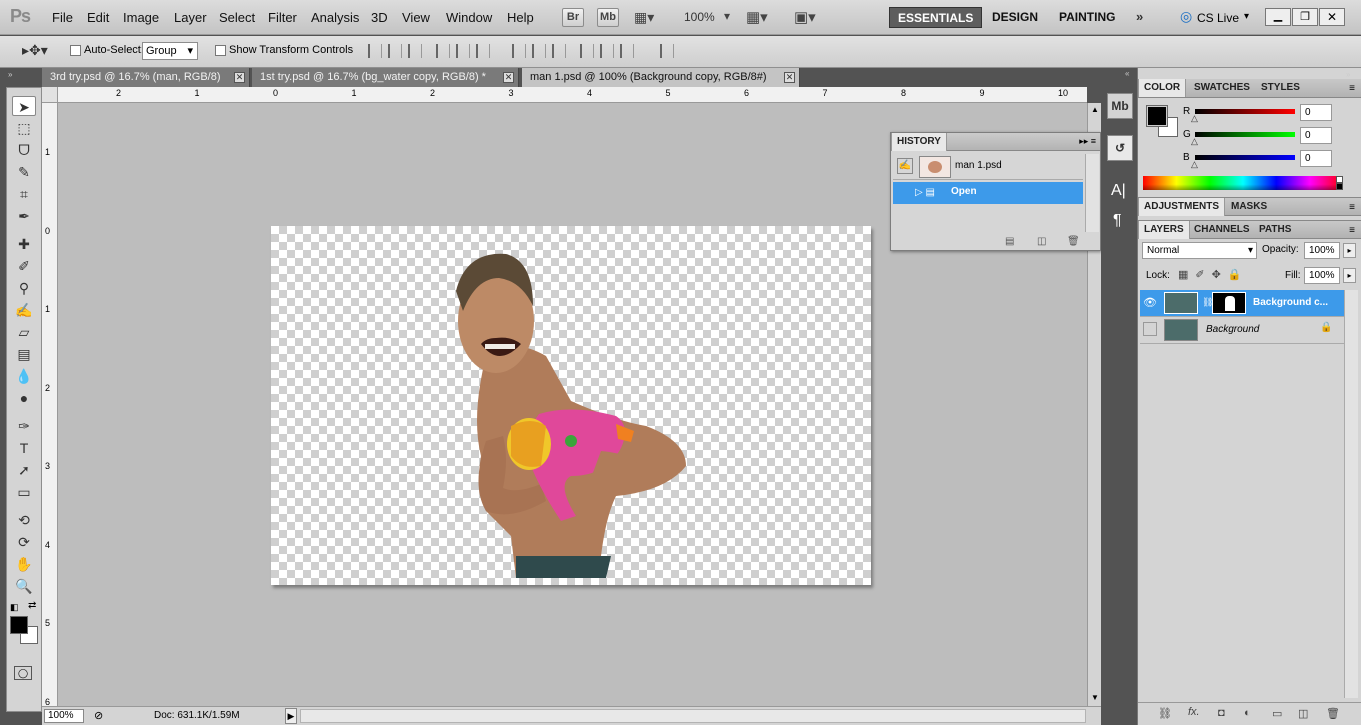 The width and height of the screenshot is (1361, 725). What do you see at coordinates (24, 354) in the screenshot?
I see `gradient-tool-icon: ▤` at bounding box center [24, 354].